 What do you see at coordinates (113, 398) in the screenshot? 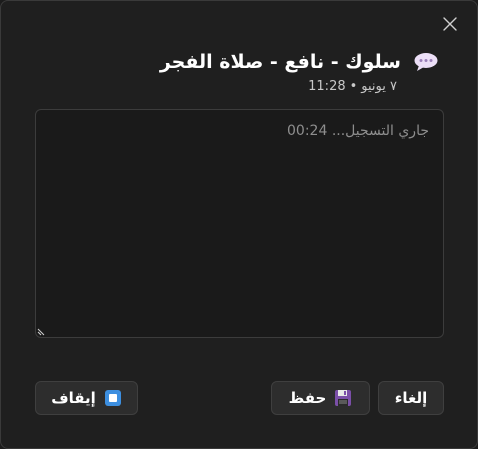
I see `stop-icon` at bounding box center [113, 398].